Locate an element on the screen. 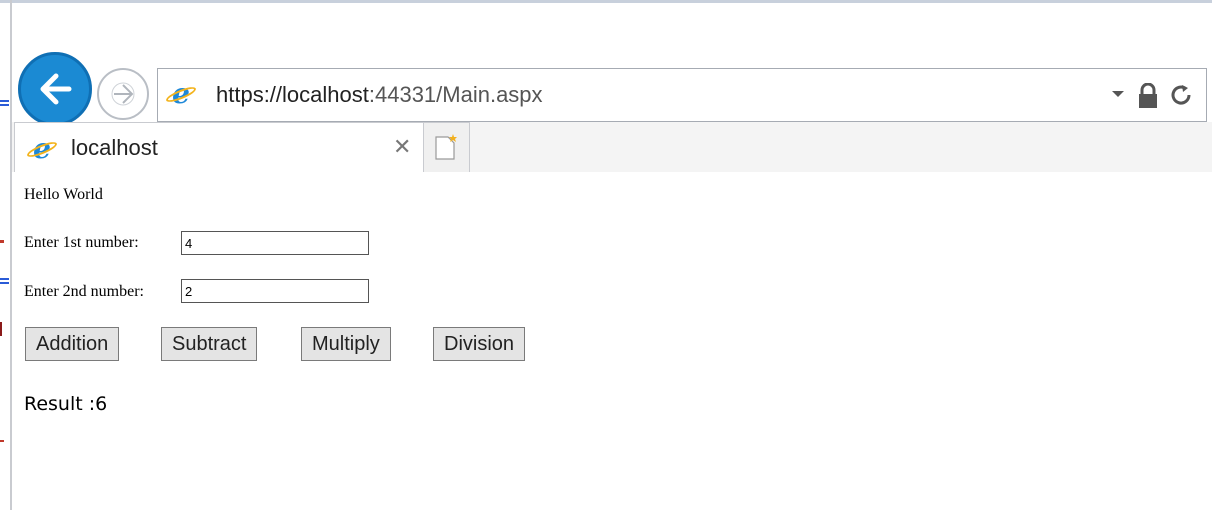 Image resolution: width=1212 pixels, height=510 pixels. close-icon: ✕ is located at coordinates (402, 147).